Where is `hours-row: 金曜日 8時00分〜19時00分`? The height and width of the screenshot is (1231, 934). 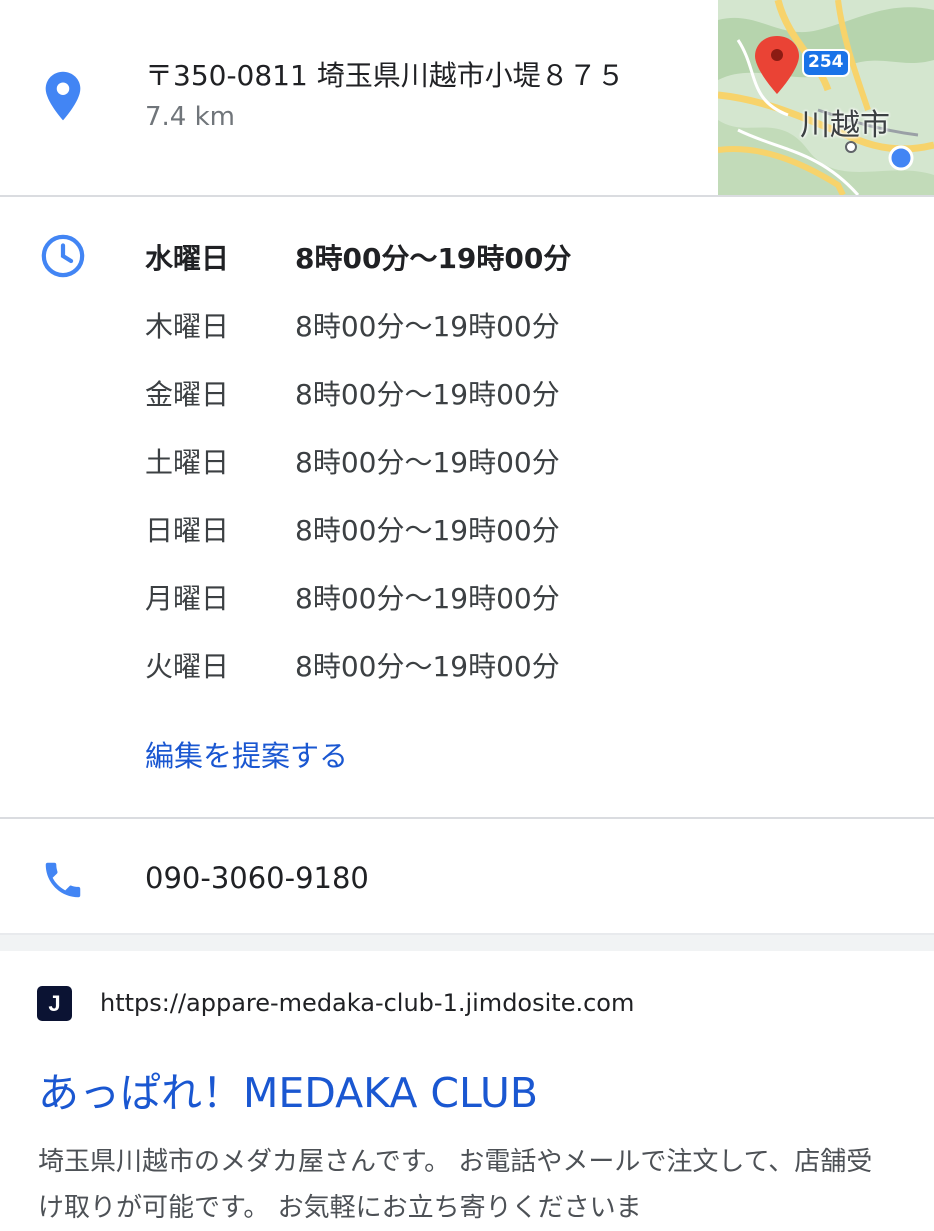 hours-row: 金曜日 8時00分〜19時00分 is located at coordinates (358, 407).